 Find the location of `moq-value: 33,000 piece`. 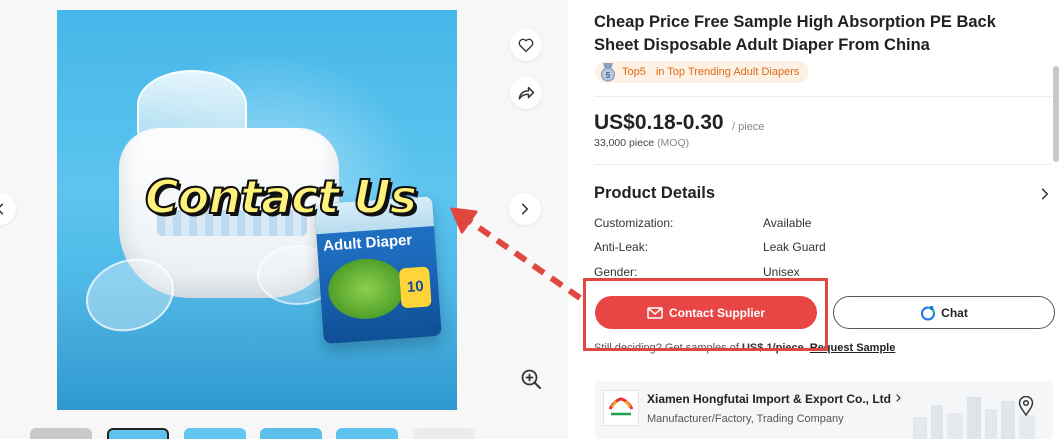

moq-value: 33,000 piece is located at coordinates (624, 143).